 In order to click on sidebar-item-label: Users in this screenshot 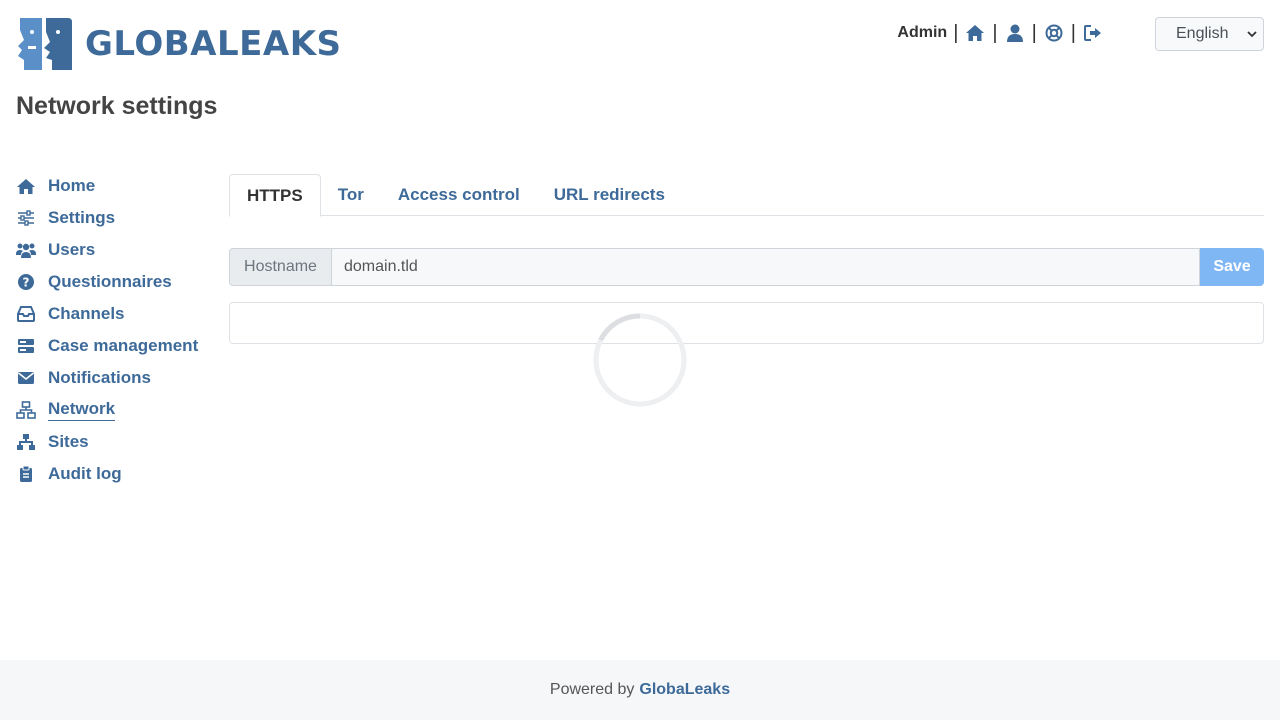, I will do `click(72, 249)`.